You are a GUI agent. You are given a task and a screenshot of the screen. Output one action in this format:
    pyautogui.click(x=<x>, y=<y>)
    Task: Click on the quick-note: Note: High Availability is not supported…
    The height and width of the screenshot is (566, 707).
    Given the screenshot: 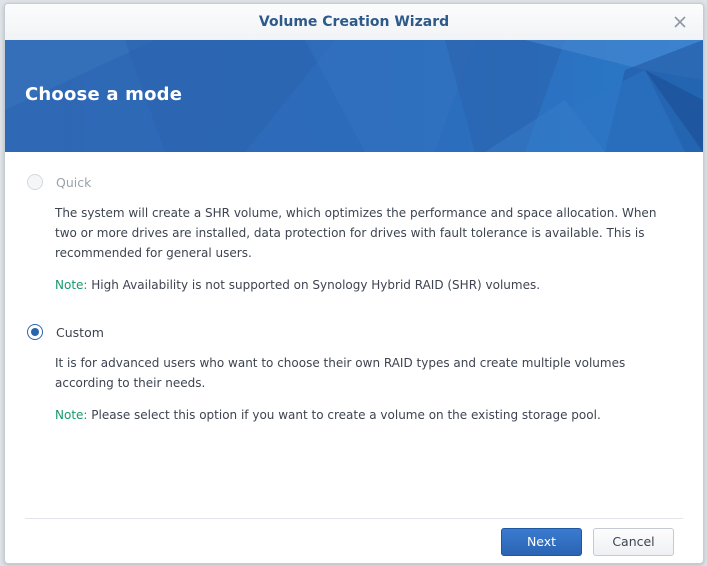 What is the action you would take?
    pyautogui.click(x=365, y=285)
    